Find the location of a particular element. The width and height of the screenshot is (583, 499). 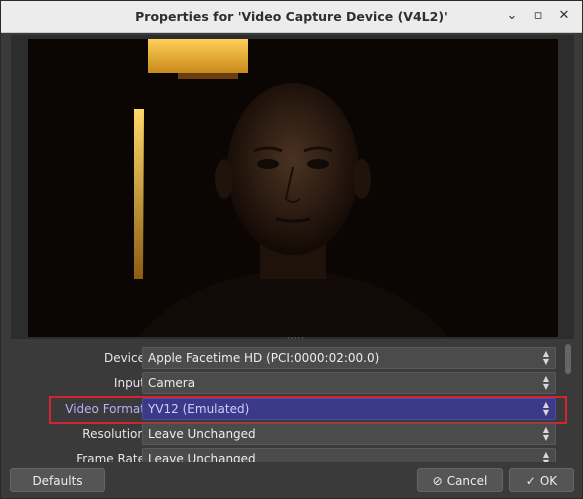

frame-rate-value: Leave Unchanged is located at coordinates (202, 457).